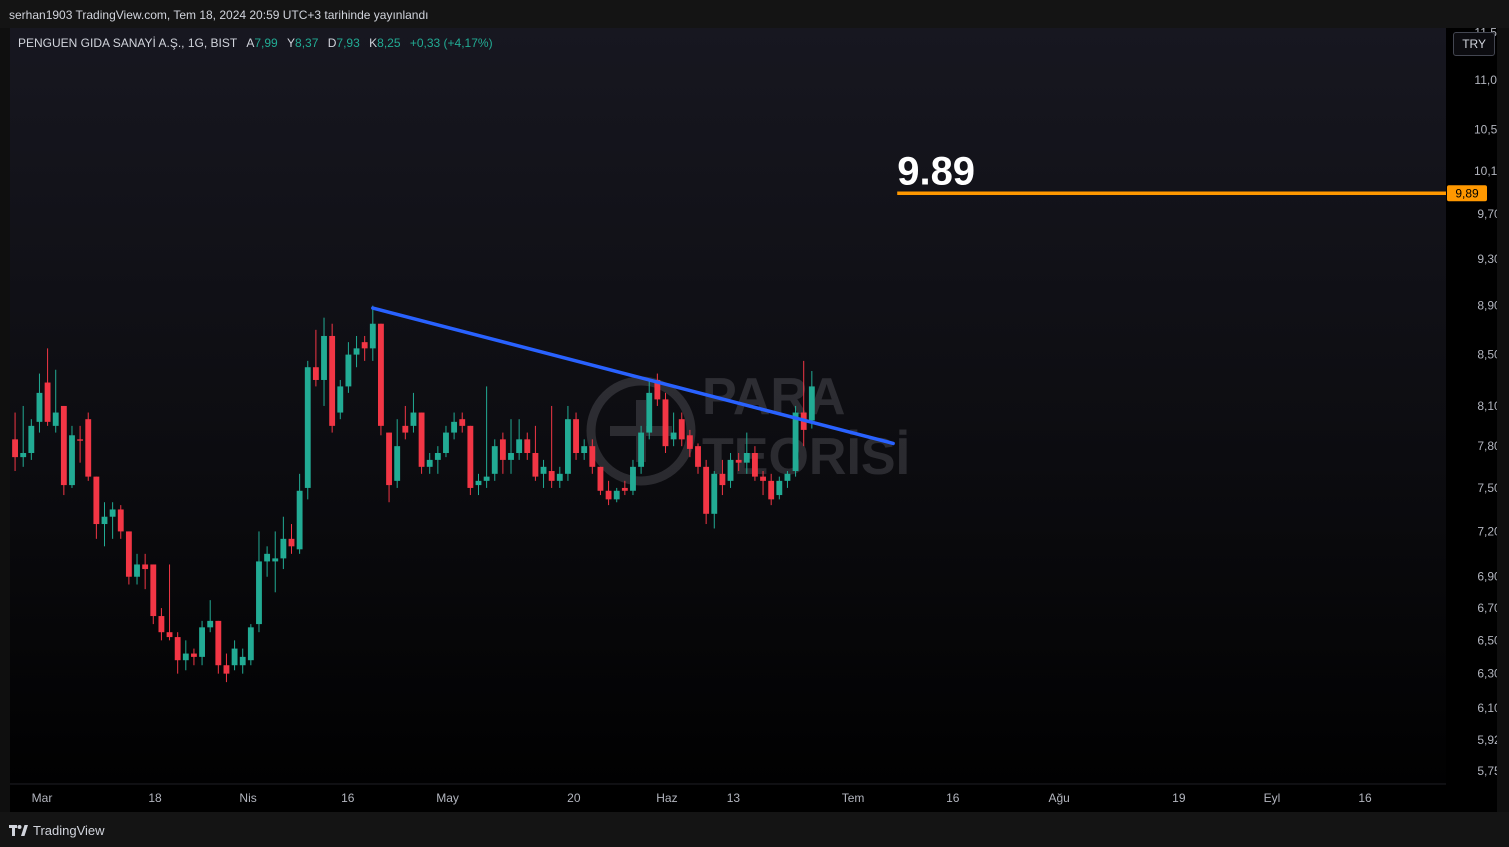  What do you see at coordinates (1485, 80) in the screenshot?
I see `price-tick-label: 11,00` at bounding box center [1485, 80].